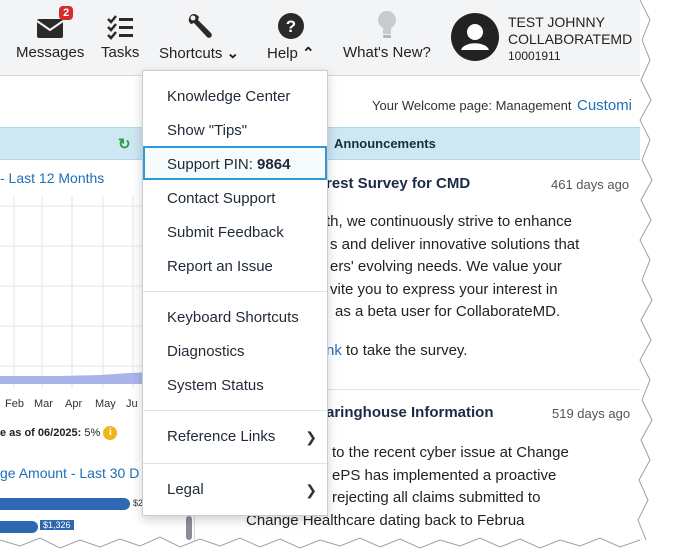 Image resolution: width=677 pixels, height=559 pixels. What do you see at coordinates (199, 53) in the screenshot?
I see `shortcuts-label: Shortcuts ⌄` at bounding box center [199, 53].